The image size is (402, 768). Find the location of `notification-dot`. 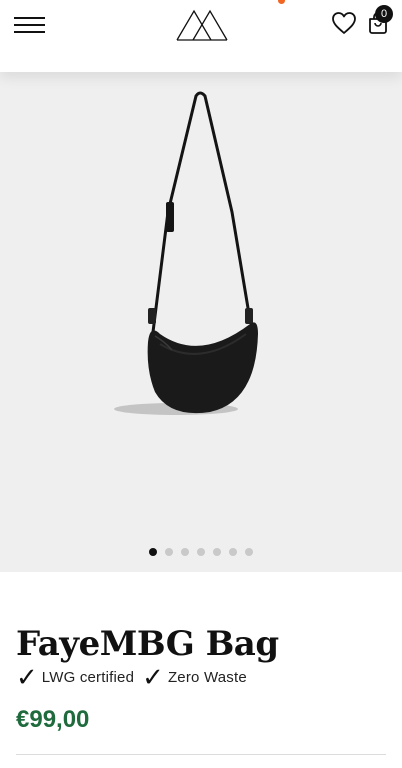

notification-dot is located at coordinates (281, 2).